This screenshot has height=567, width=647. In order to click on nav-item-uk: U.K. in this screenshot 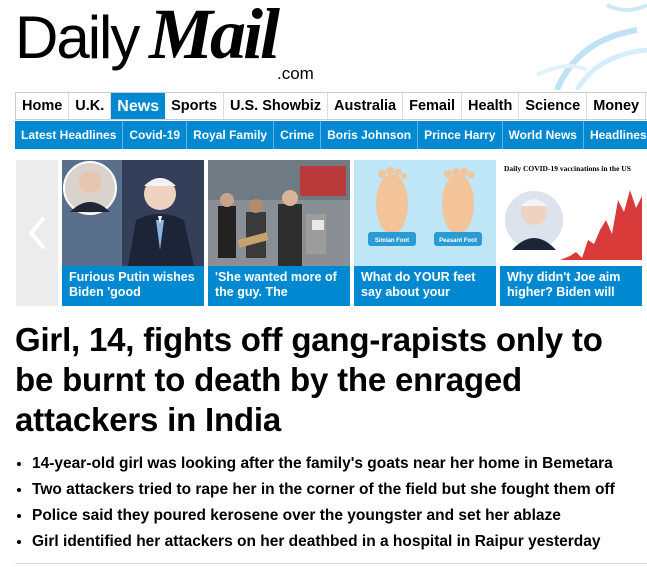, I will do `click(90, 106)`.